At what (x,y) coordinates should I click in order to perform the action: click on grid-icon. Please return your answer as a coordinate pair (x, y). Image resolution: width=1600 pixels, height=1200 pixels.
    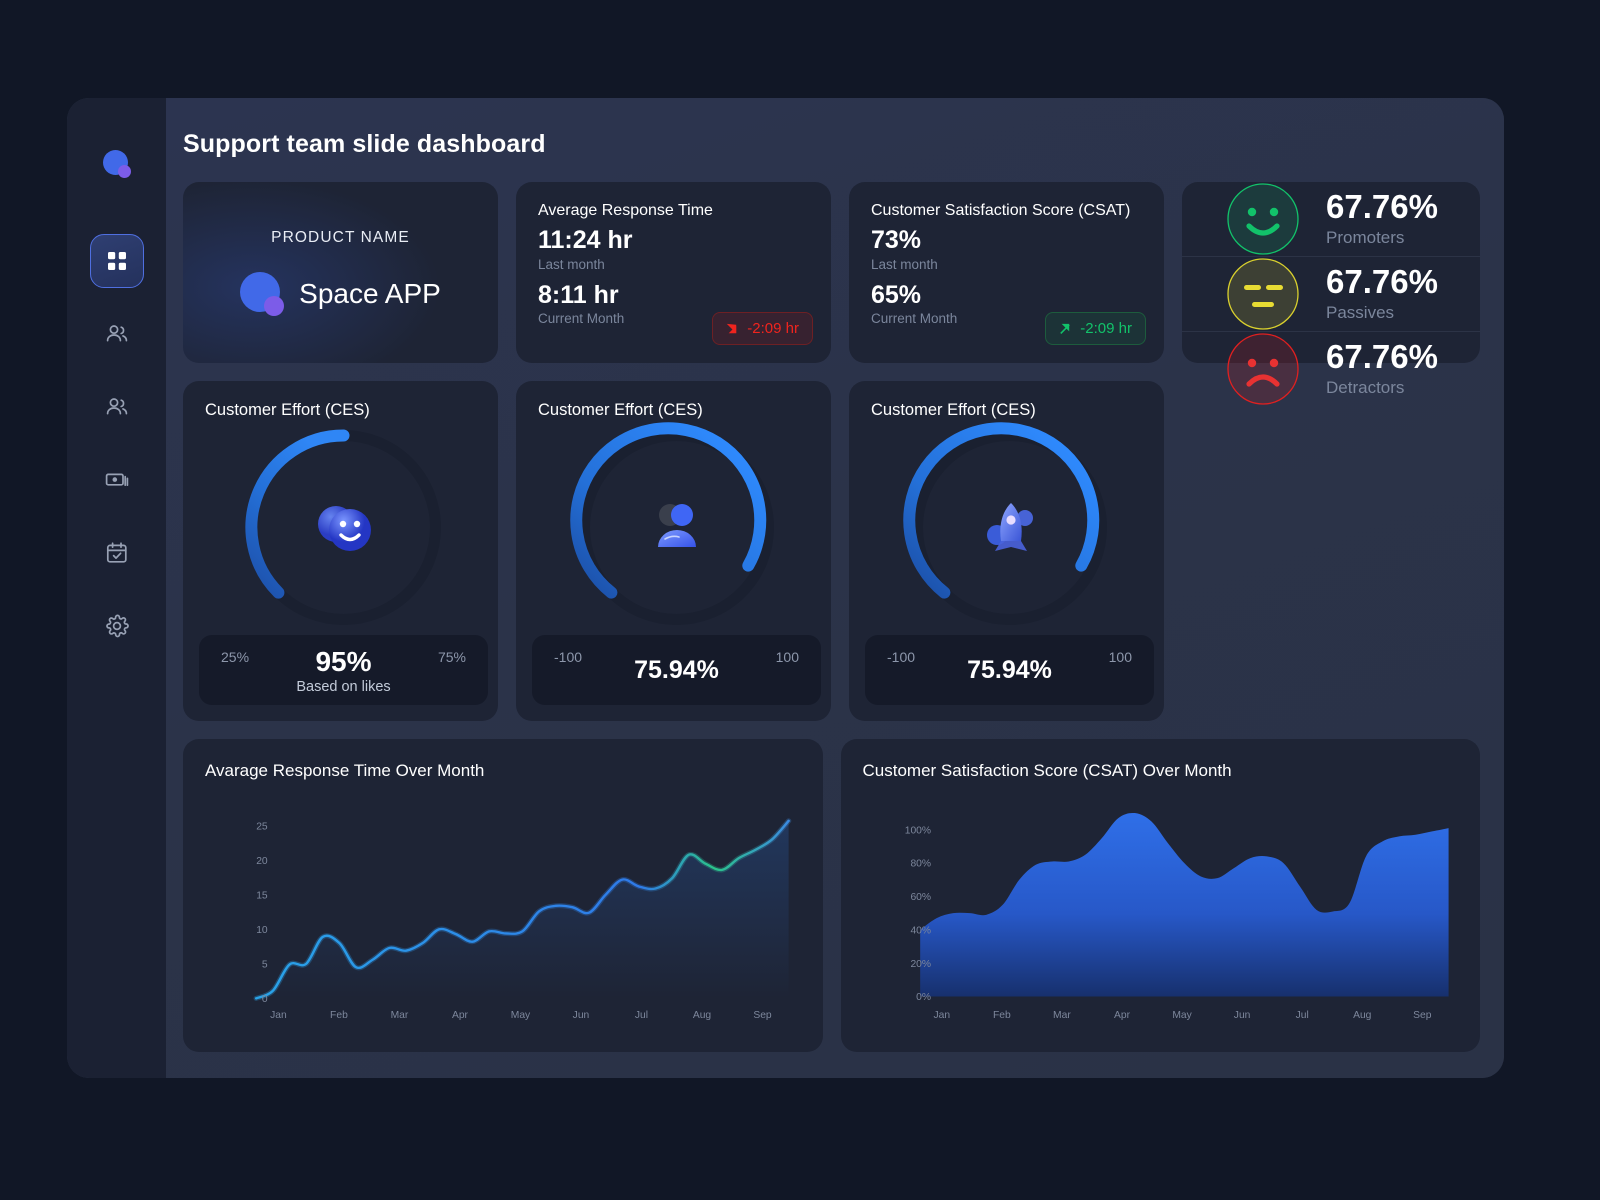
    Looking at the image, I should click on (116, 261).